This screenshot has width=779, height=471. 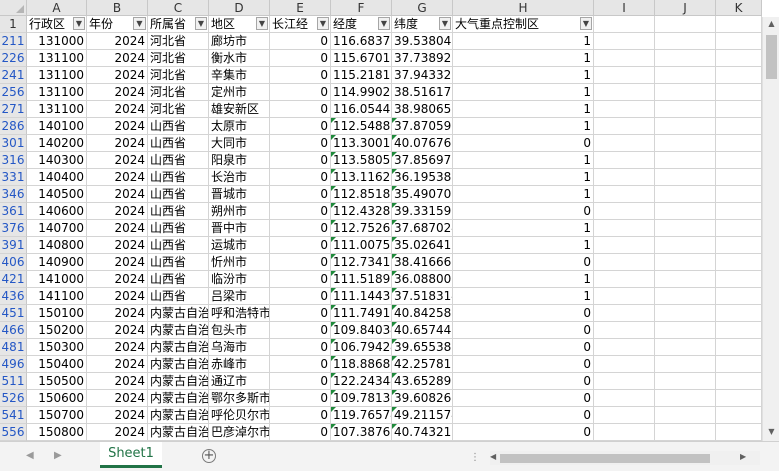 I want to click on table-cell: 140700, so click(x=57, y=228).